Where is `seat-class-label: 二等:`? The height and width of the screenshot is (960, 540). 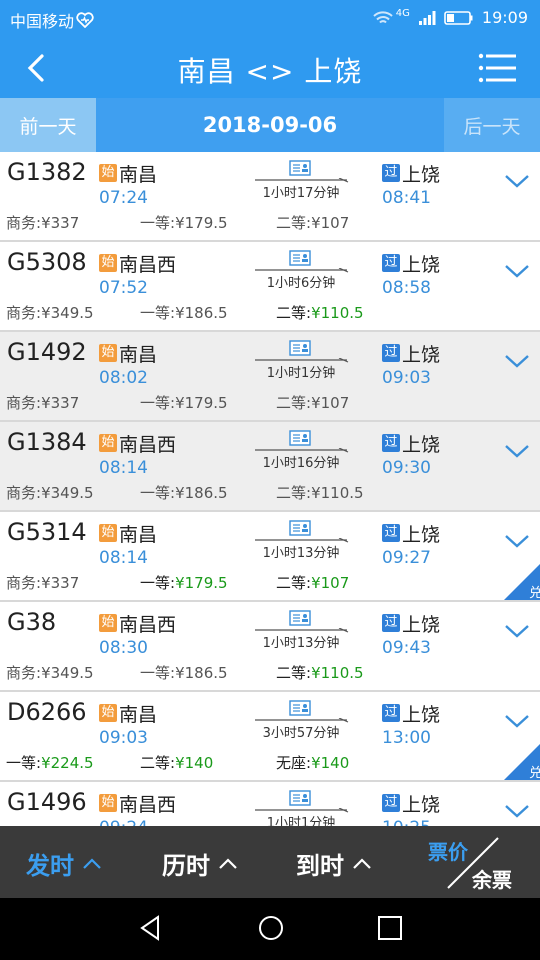 seat-class-label: 二等: is located at coordinates (294, 583).